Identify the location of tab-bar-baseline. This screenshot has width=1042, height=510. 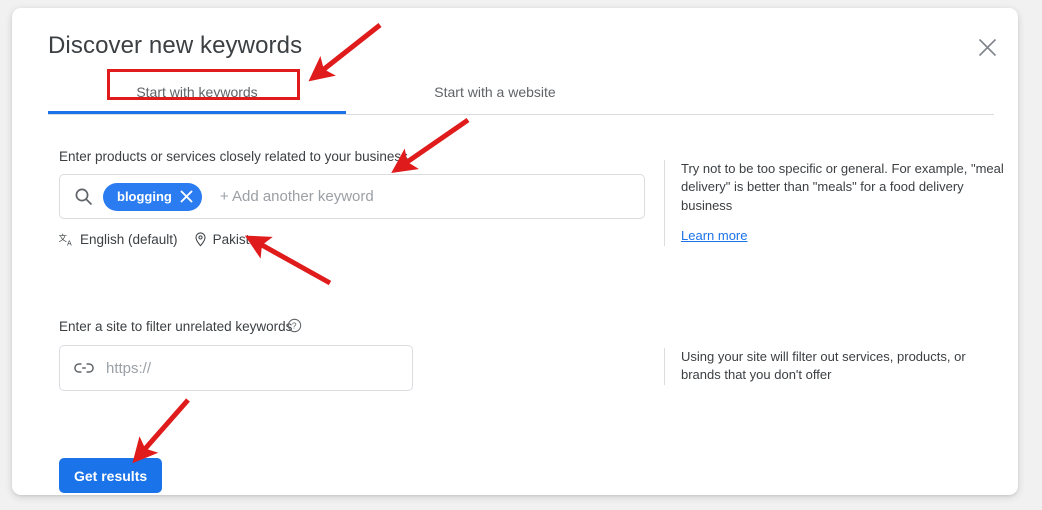
(521, 114).